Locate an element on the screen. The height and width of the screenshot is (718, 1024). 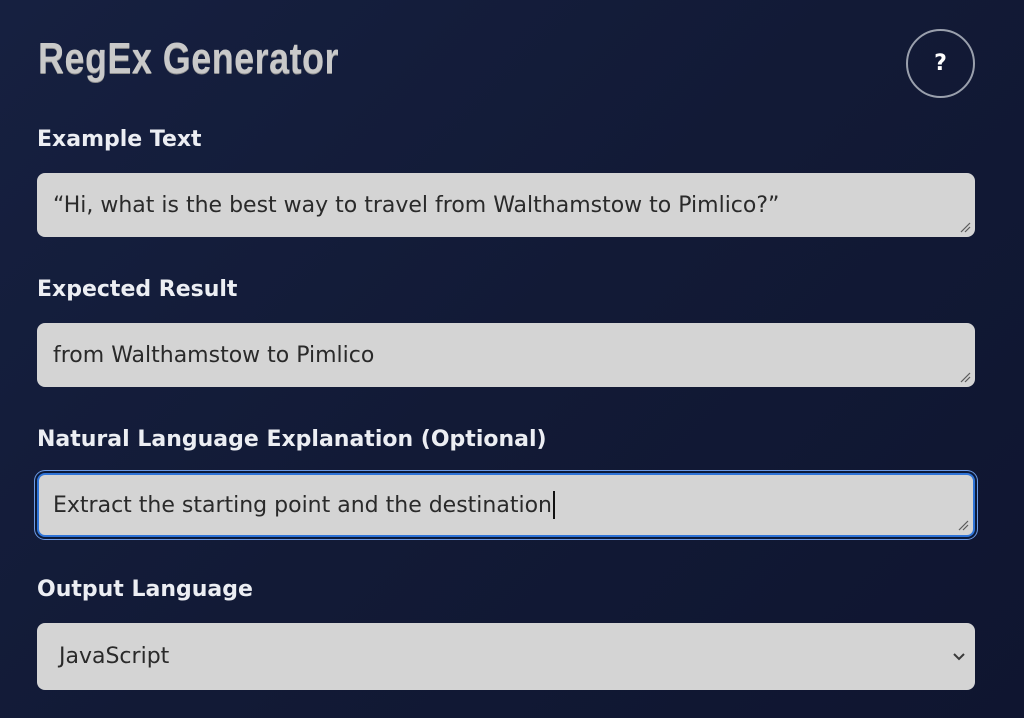
example-text-label: Example Text is located at coordinates (119, 139).